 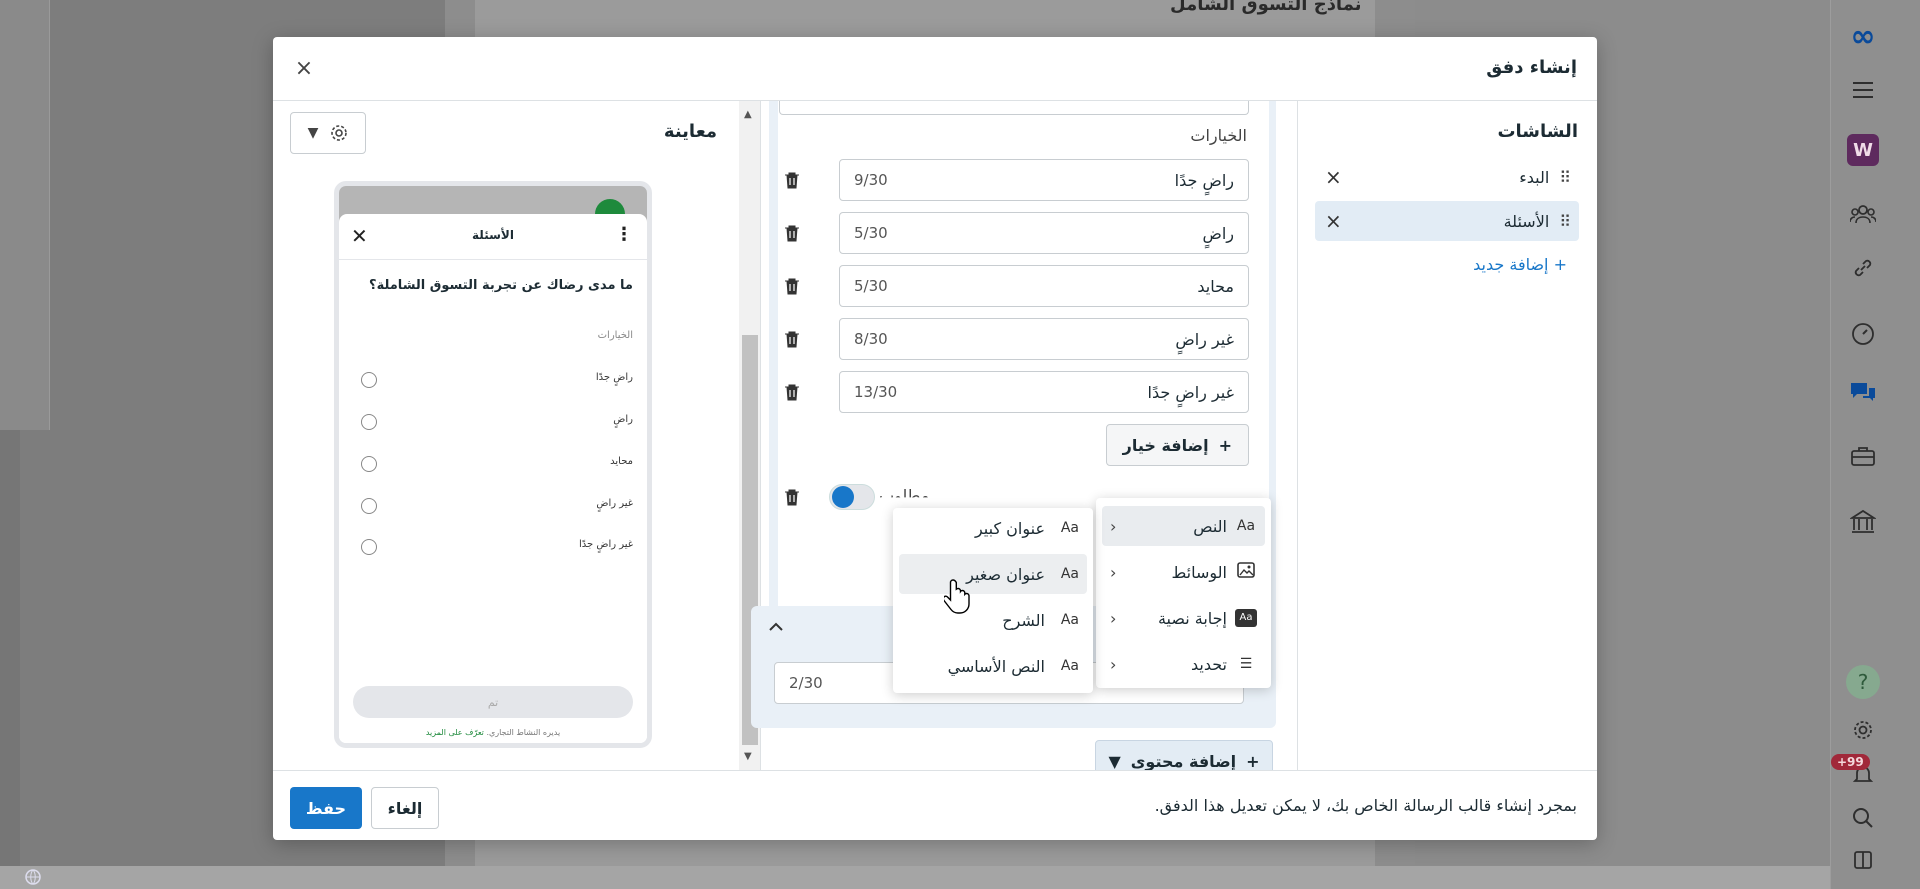 What do you see at coordinates (1526, 221) in the screenshot?
I see `screen-item-label: الأسئلة` at bounding box center [1526, 221].